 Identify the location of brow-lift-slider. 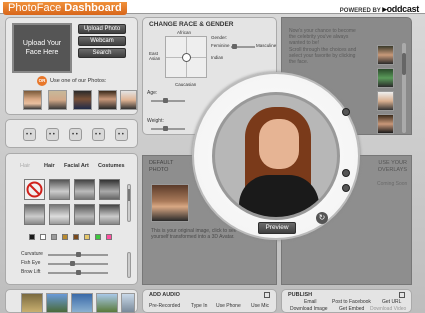
(78, 272).